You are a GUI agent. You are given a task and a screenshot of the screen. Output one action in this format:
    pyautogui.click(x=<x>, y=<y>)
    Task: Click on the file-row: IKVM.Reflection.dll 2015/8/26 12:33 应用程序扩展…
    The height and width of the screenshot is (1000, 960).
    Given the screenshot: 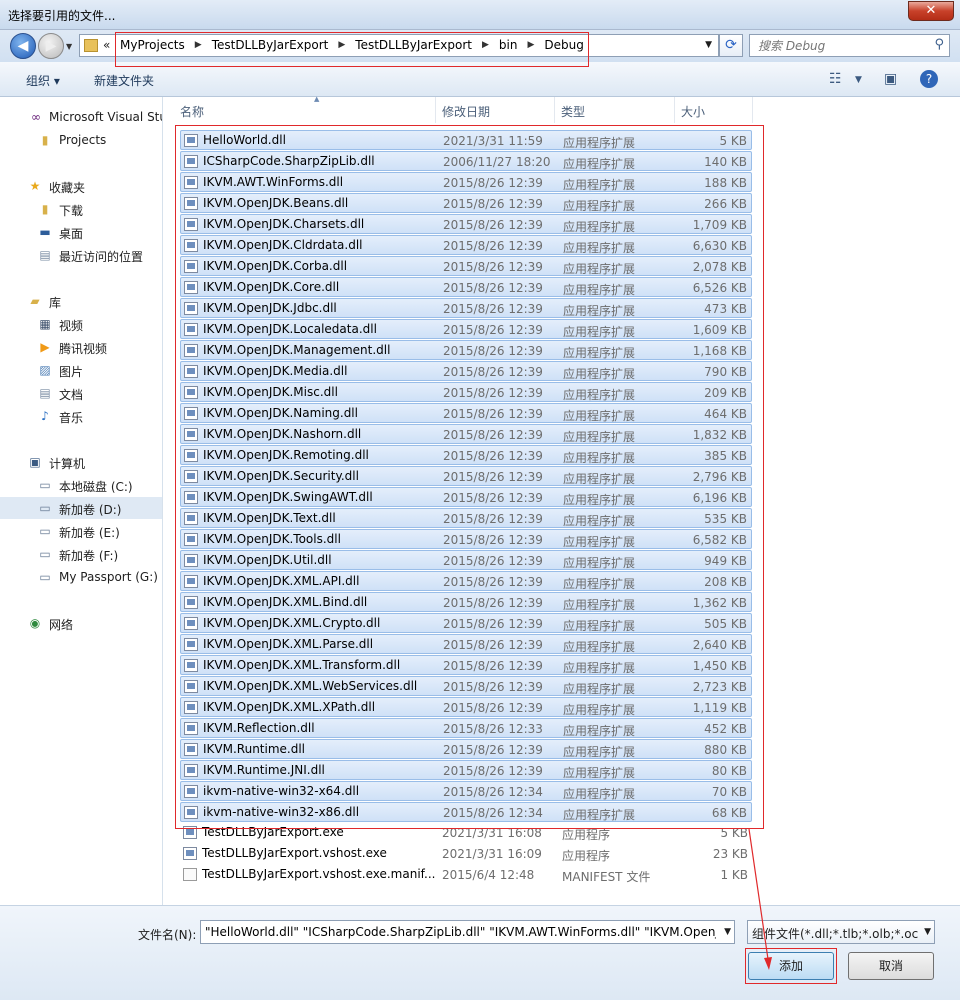 What is the action you would take?
    pyautogui.click(x=466, y=728)
    